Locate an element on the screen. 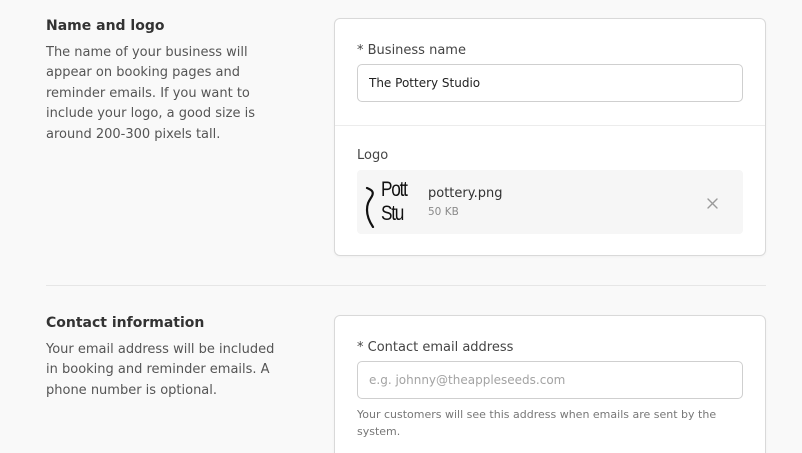 This screenshot has height=453, width=802. business-name-input is located at coordinates (550, 83).